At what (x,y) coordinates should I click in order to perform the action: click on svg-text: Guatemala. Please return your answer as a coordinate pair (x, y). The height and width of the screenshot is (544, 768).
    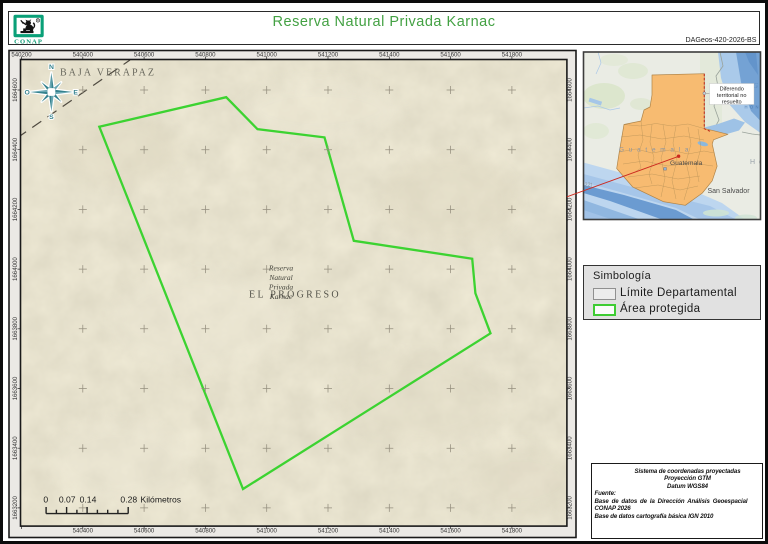
    Looking at the image, I should click on (686, 163).